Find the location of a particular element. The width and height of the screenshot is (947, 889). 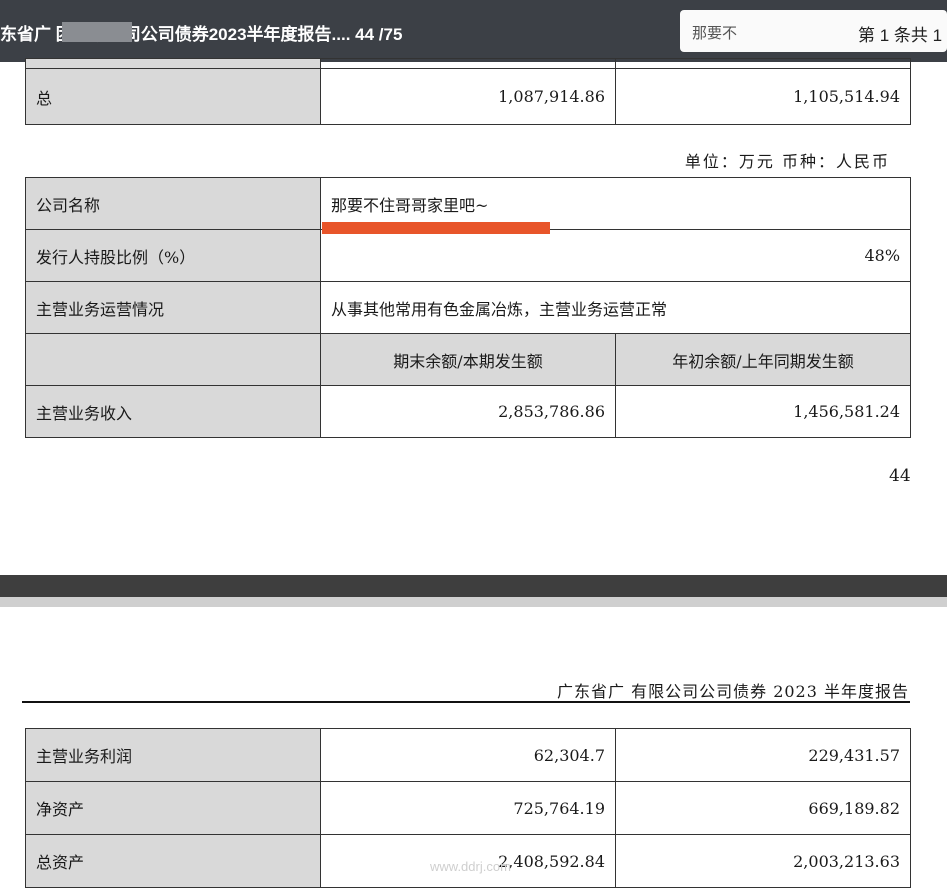

row-previous: 2,003,213.63 is located at coordinates (763, 861).